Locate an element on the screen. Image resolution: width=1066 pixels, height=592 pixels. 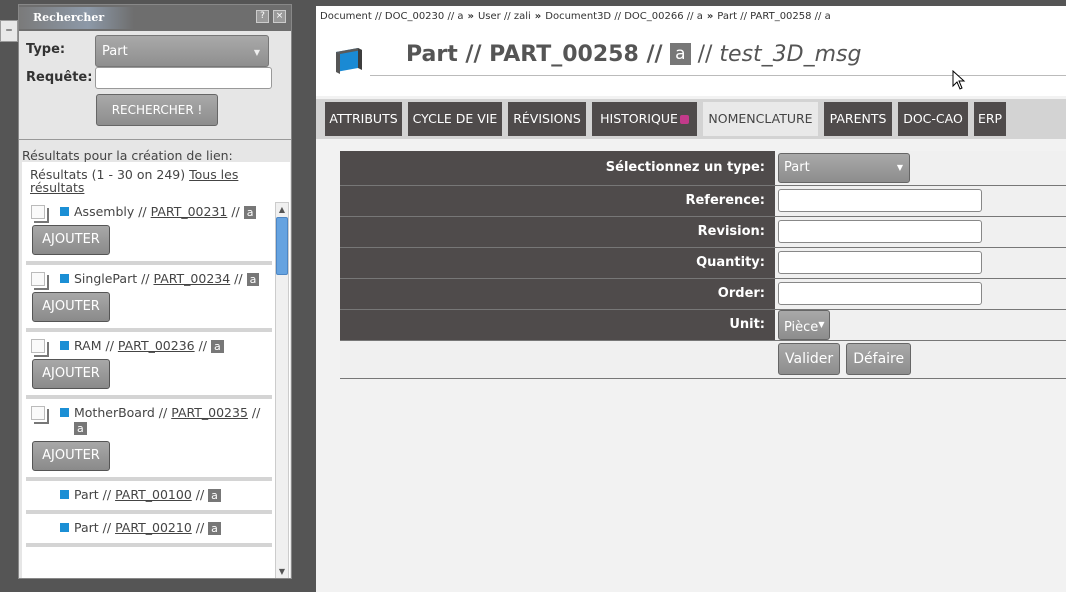
title-sep-3: // is located at coordinates (705, 54).